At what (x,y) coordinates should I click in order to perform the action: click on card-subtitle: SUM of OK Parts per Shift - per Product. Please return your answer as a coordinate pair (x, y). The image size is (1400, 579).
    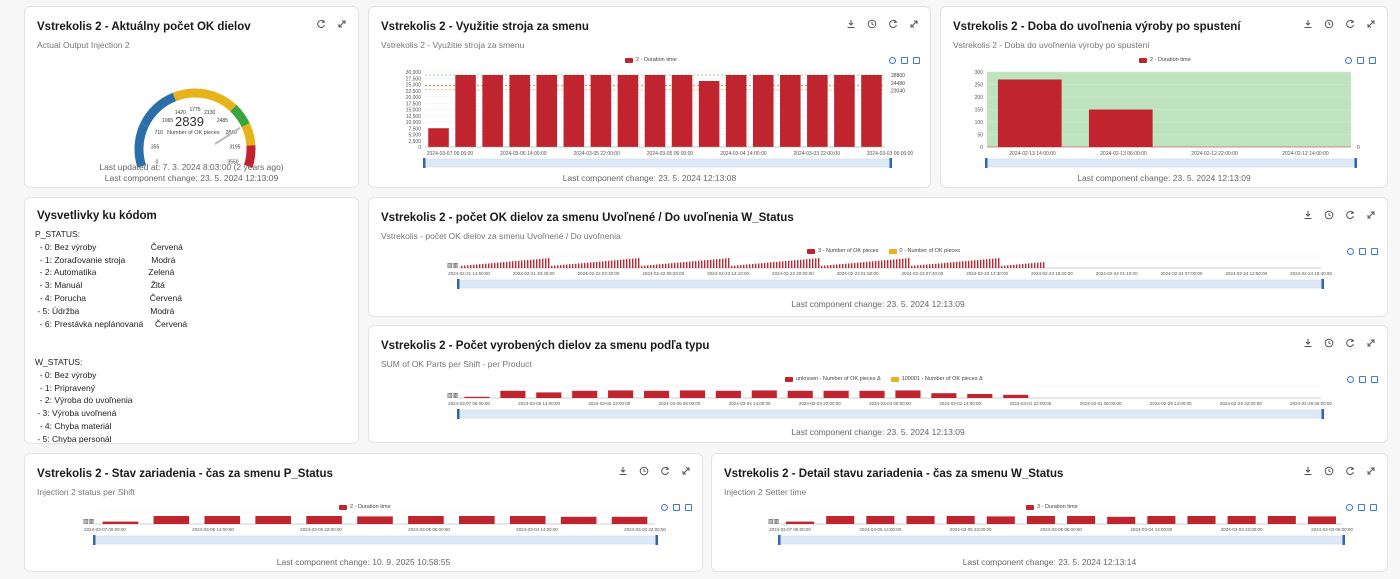
    Looking at the image, I should click on (456, 364).